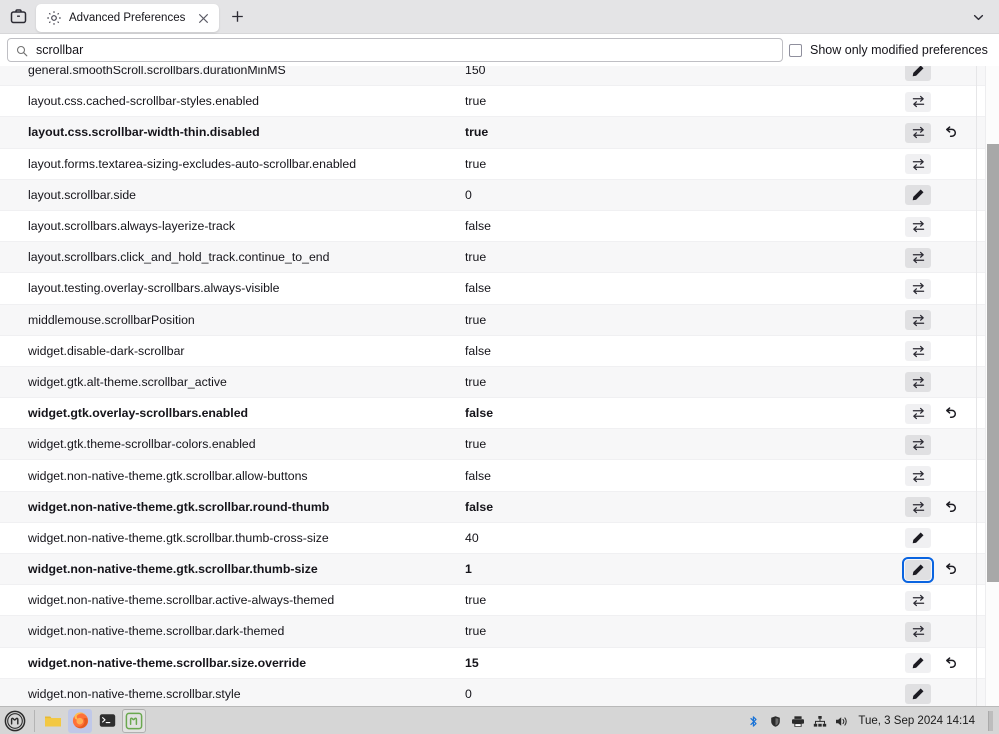  I want to click on taskbar: Tue, 3 Sep 2024 14:14, so click(499, 720).